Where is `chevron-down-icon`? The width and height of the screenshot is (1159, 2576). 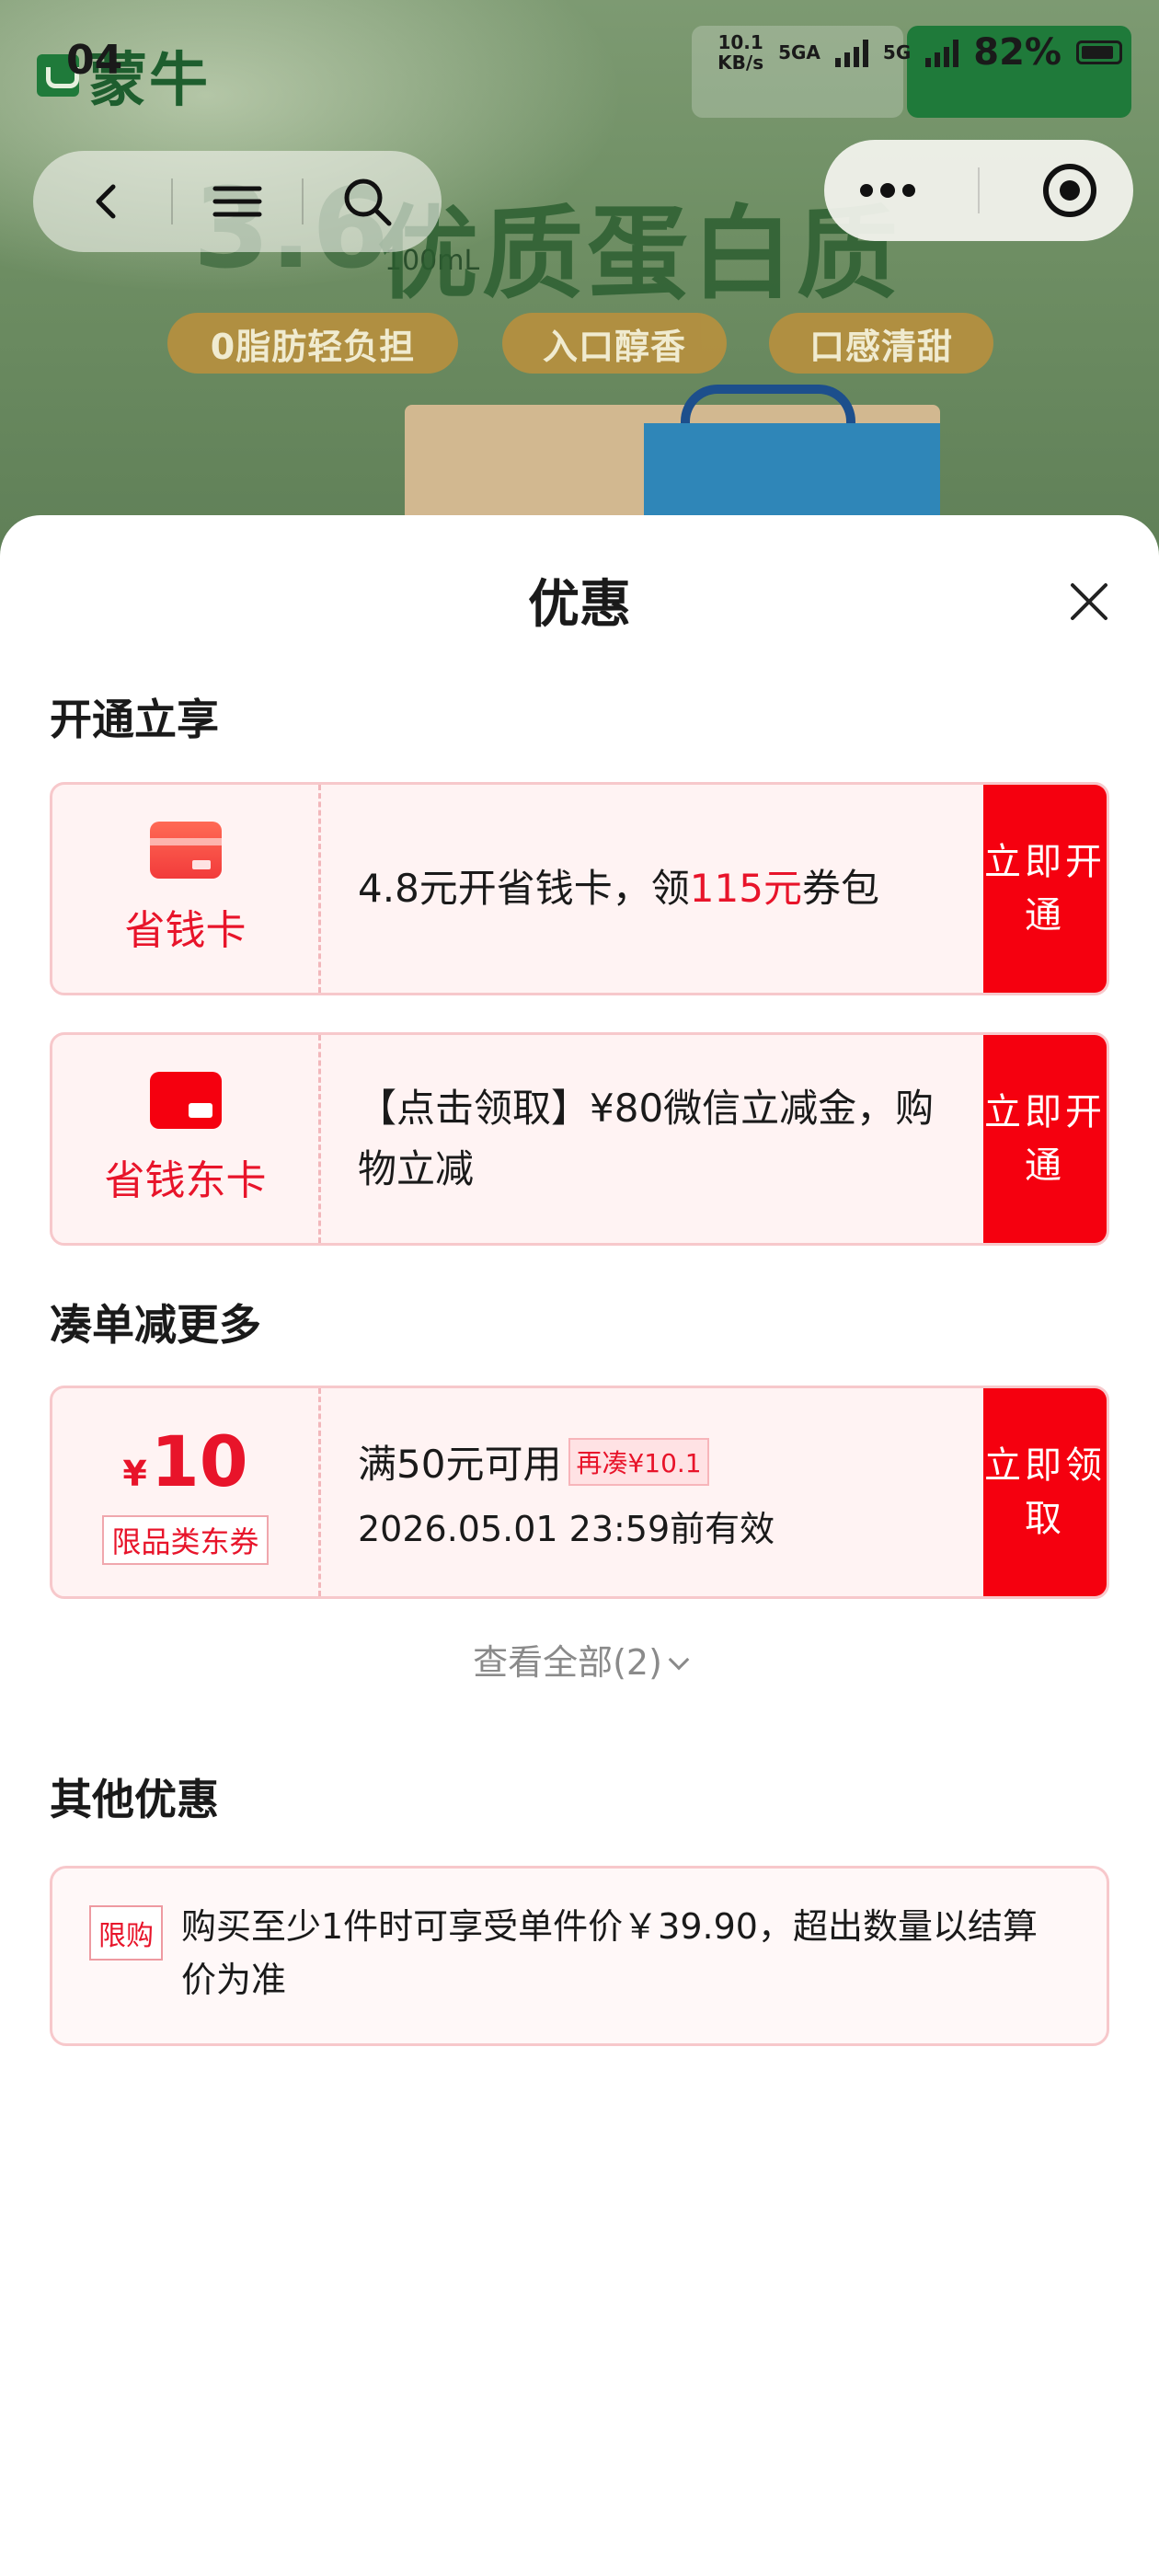 chevron-down-icon is located at coordinates (679, 1660).